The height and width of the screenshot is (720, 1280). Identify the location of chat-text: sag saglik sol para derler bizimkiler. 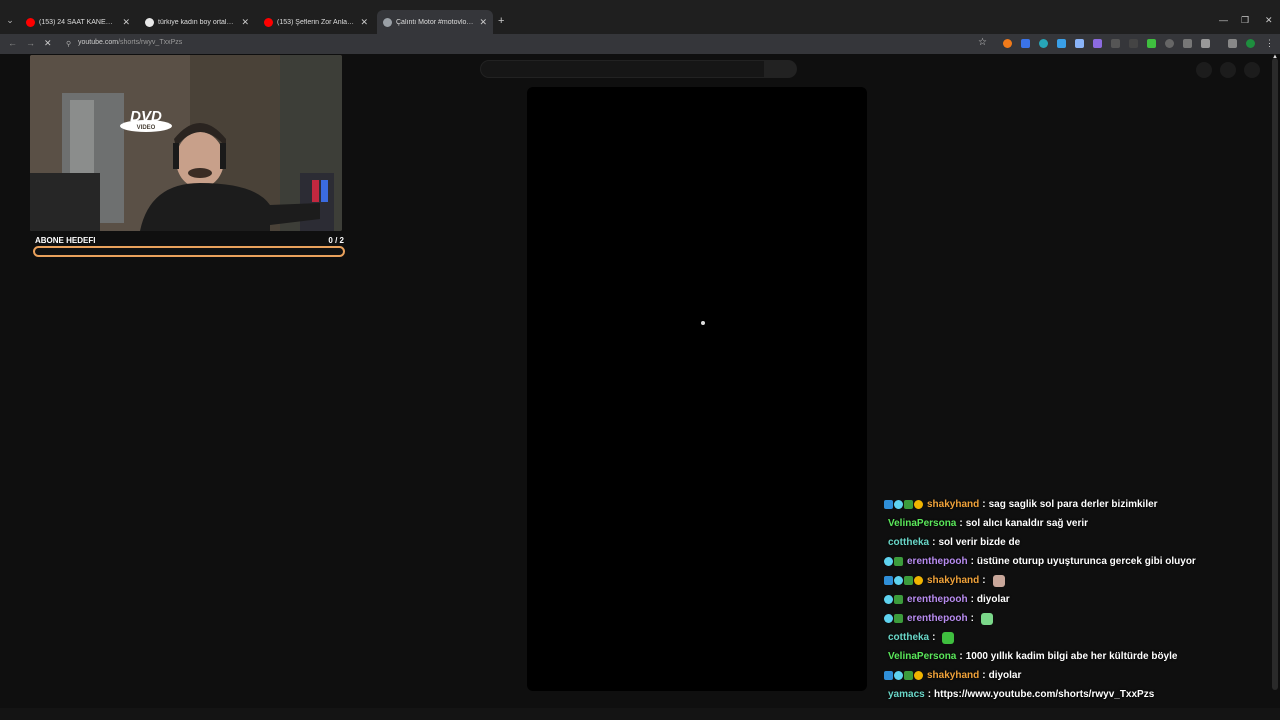
(1073, 504).